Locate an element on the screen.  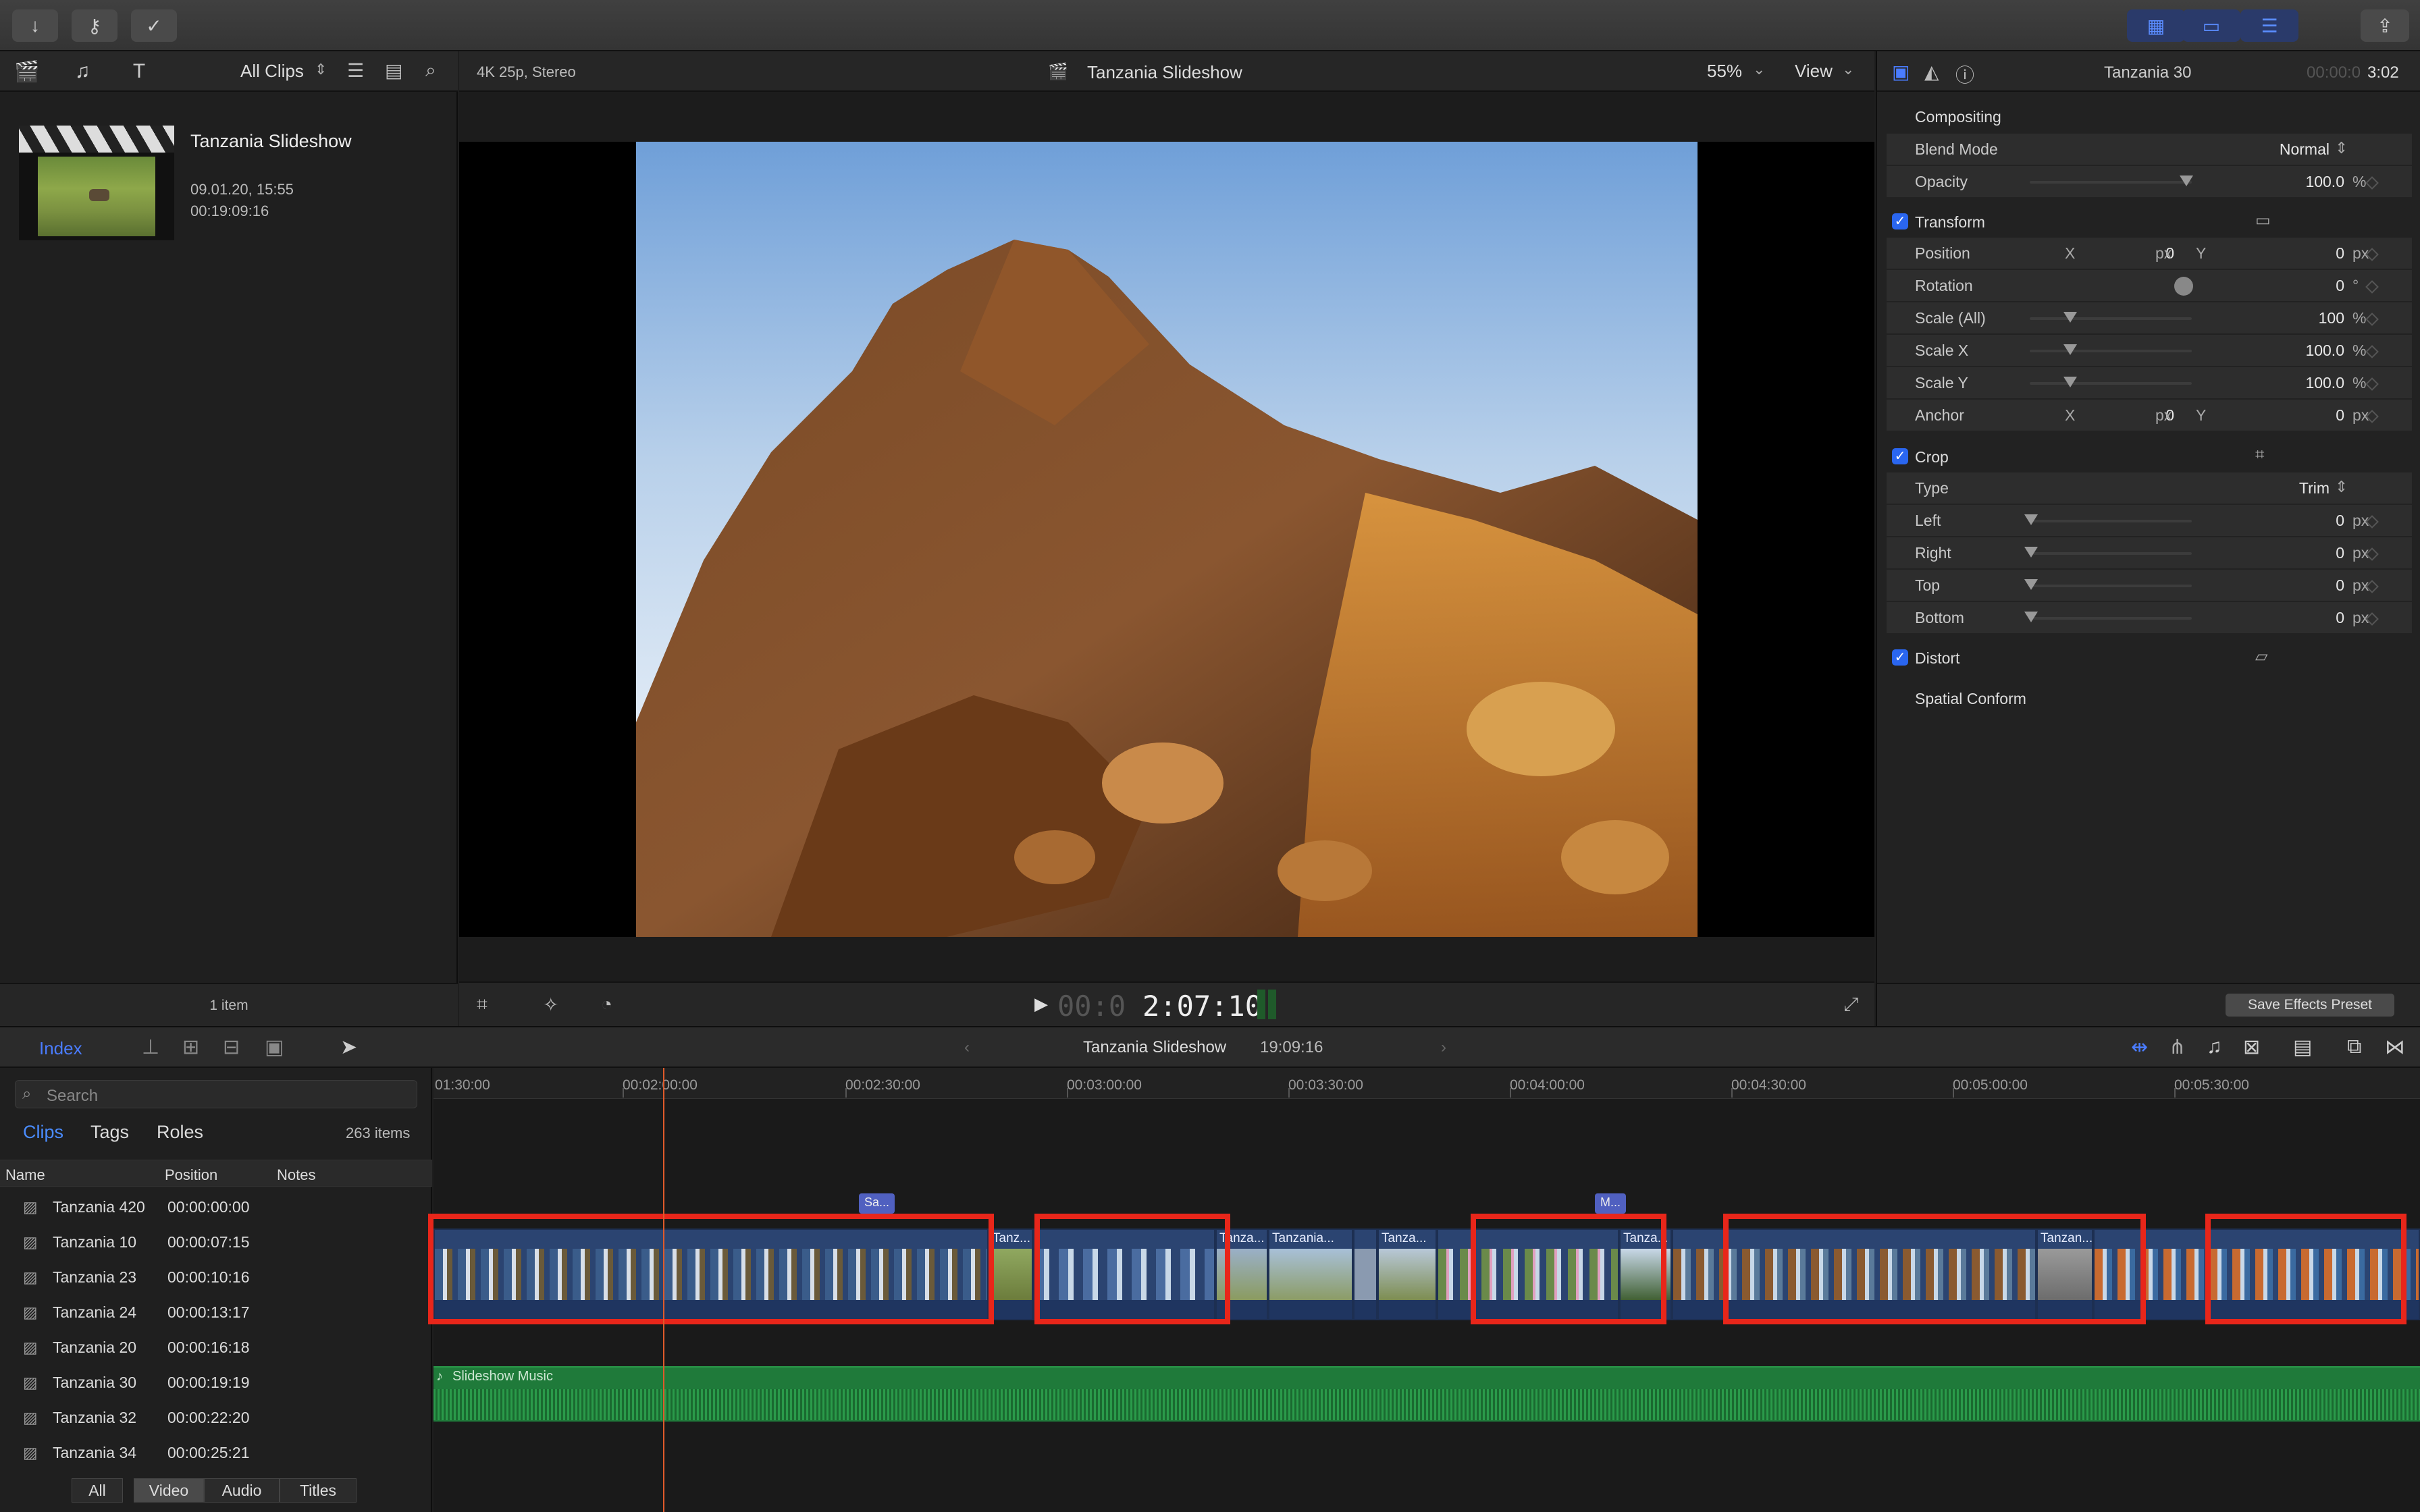
blend-mode-select: Normal is located at coordinates (2272, 149).